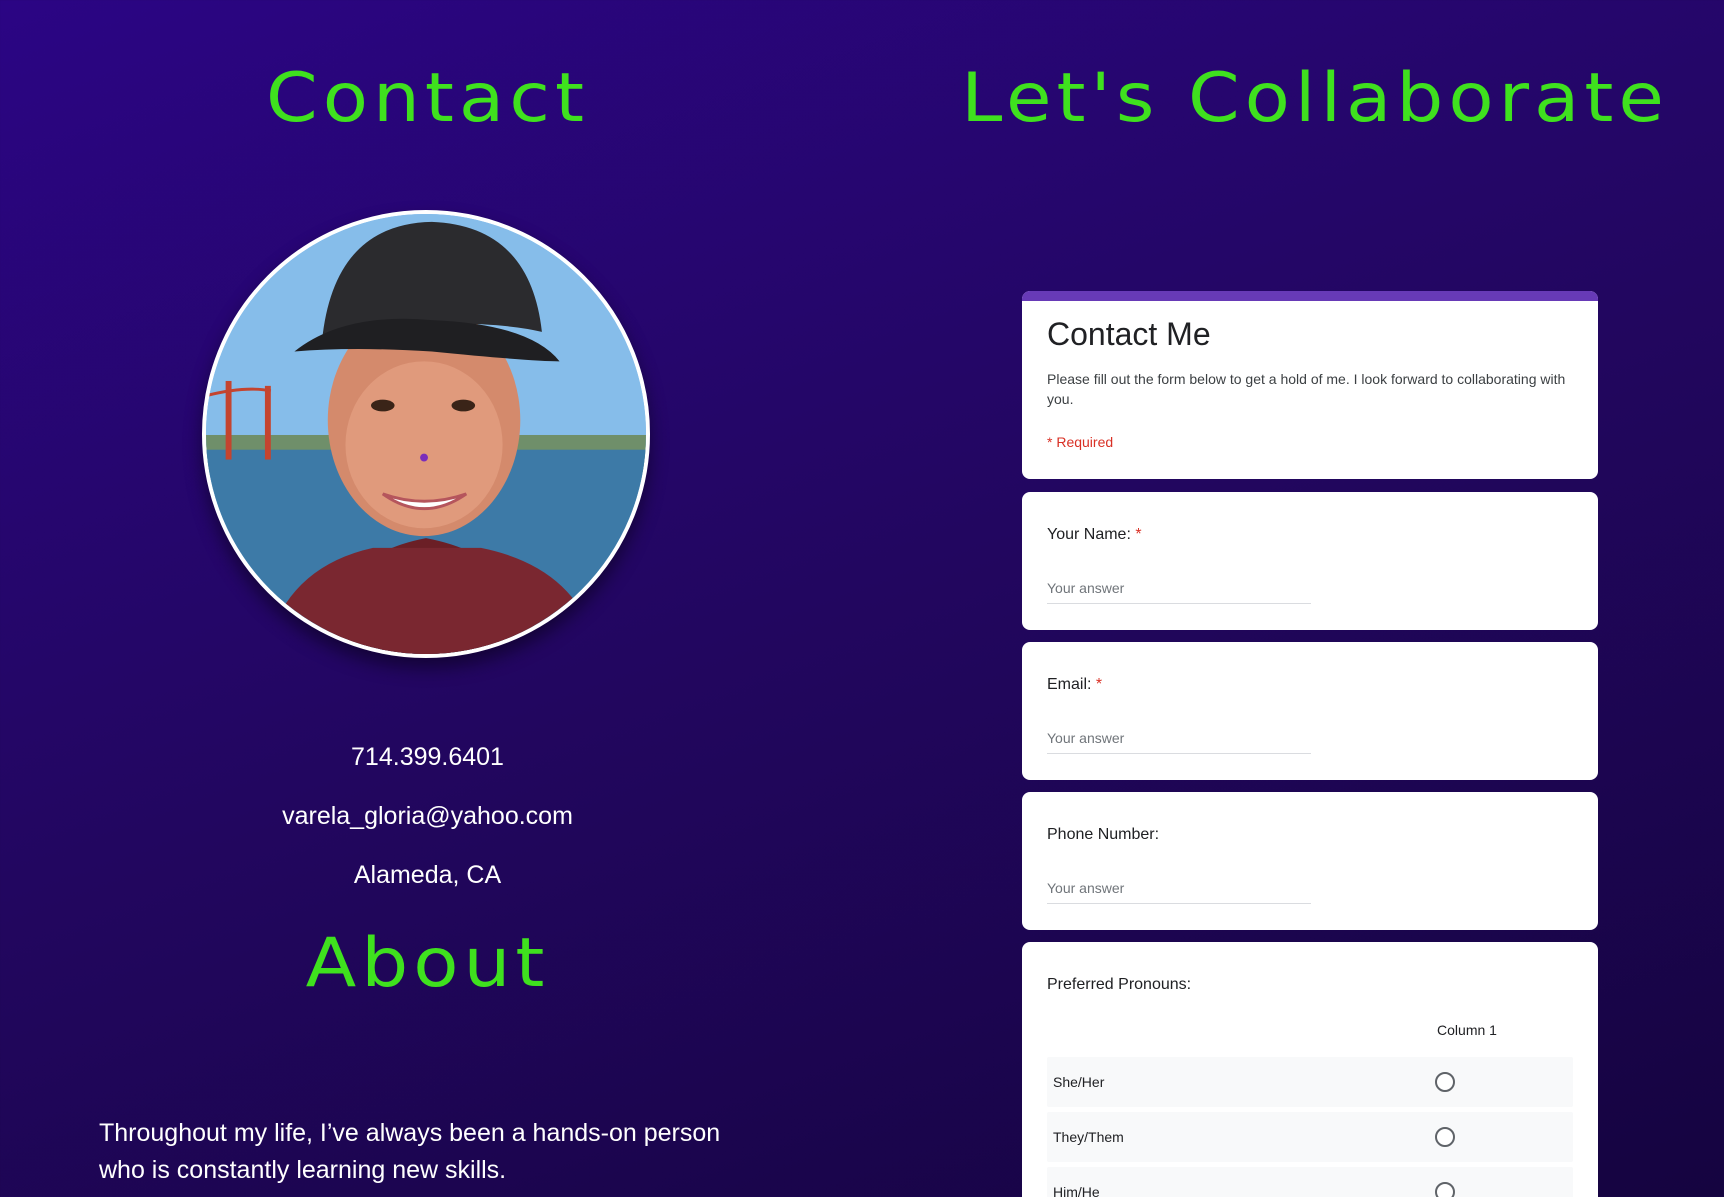 This screenshot has height=1197, width=1724. I want to click on email-input, so click(1179, 738).